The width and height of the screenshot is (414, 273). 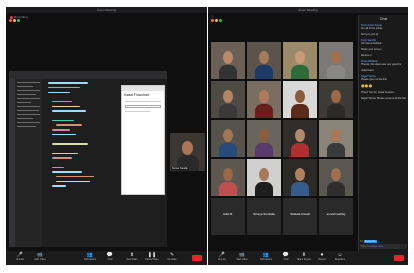 What do you see at coordinates (308, 14) in the screenshot?
I see `title-bar: Zoom Meeting` at bounding box center [308, 14].